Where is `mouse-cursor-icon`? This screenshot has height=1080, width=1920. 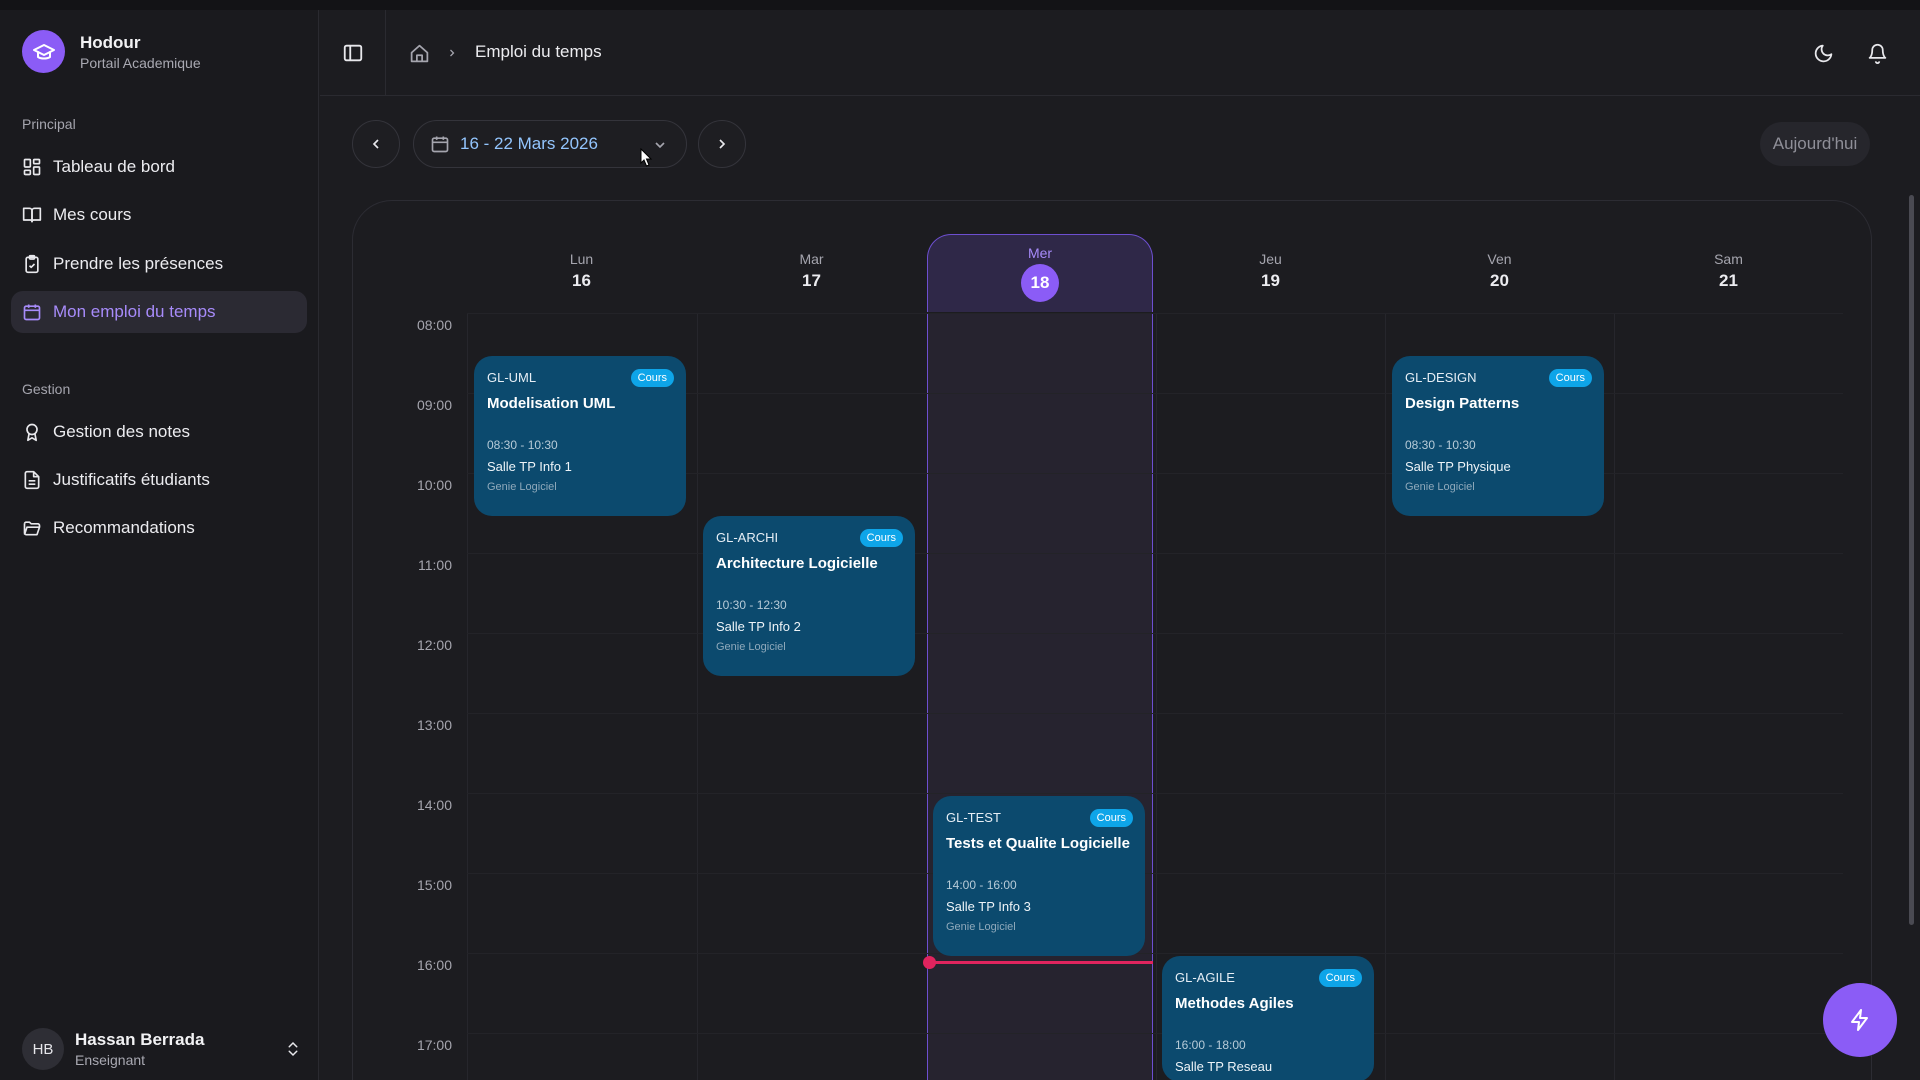 mouse-cursor-icon is located at coordinates (646, 157).